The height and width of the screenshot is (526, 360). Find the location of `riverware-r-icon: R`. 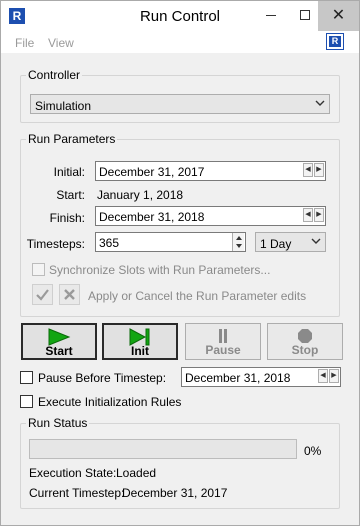

riverware-r-icon: R is located at coordinates (335, 41).